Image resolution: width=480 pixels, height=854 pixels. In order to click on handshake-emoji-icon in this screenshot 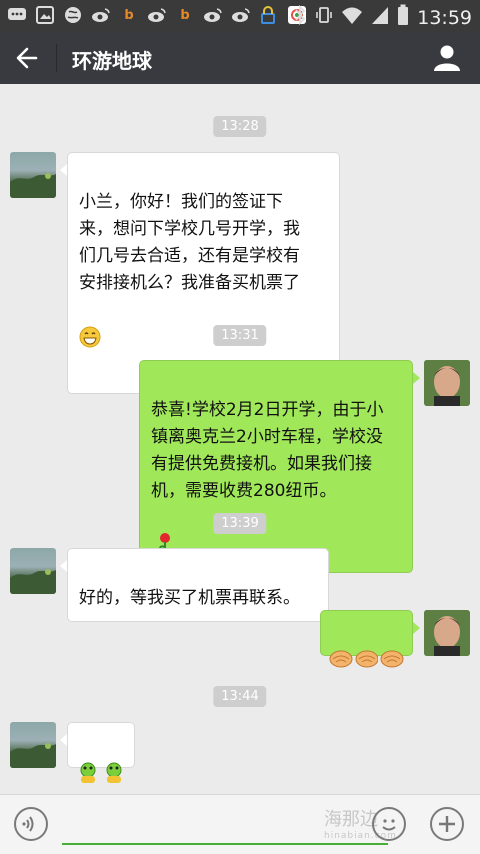, I will do `click(366, 659)`.